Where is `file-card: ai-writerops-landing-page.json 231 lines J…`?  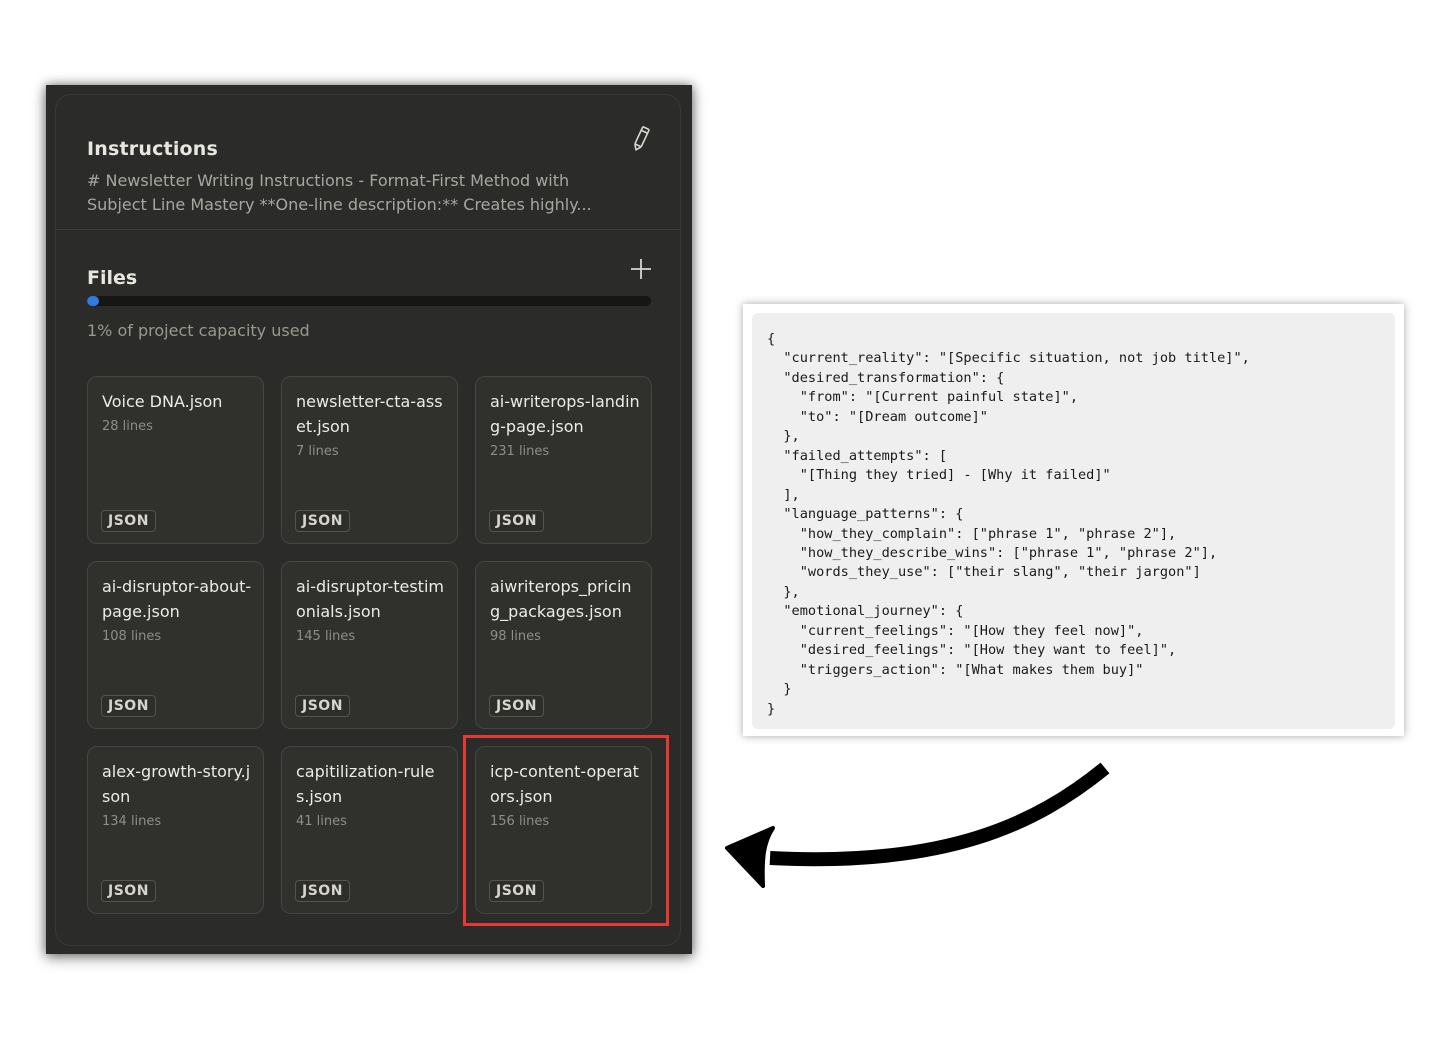 file-card: ai-writerops-landing-page.json 231 lines J… is located at coordinates (563, 460).